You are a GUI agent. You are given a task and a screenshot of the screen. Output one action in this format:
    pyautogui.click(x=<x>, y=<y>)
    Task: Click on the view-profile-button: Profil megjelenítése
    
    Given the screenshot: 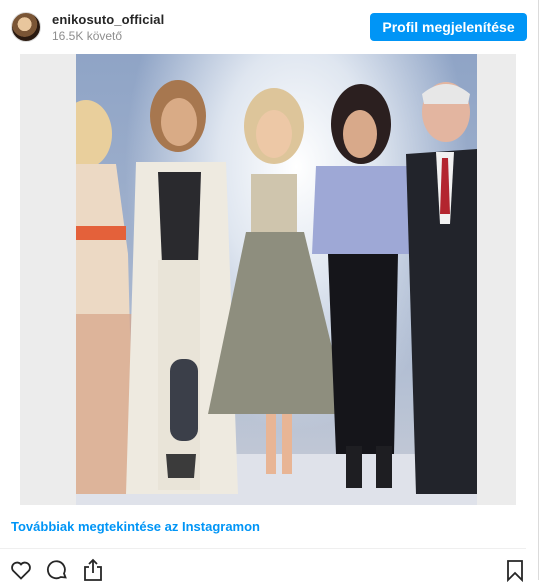 What is the action you would take?
    pyautogui.click(x=448, y=27)
    